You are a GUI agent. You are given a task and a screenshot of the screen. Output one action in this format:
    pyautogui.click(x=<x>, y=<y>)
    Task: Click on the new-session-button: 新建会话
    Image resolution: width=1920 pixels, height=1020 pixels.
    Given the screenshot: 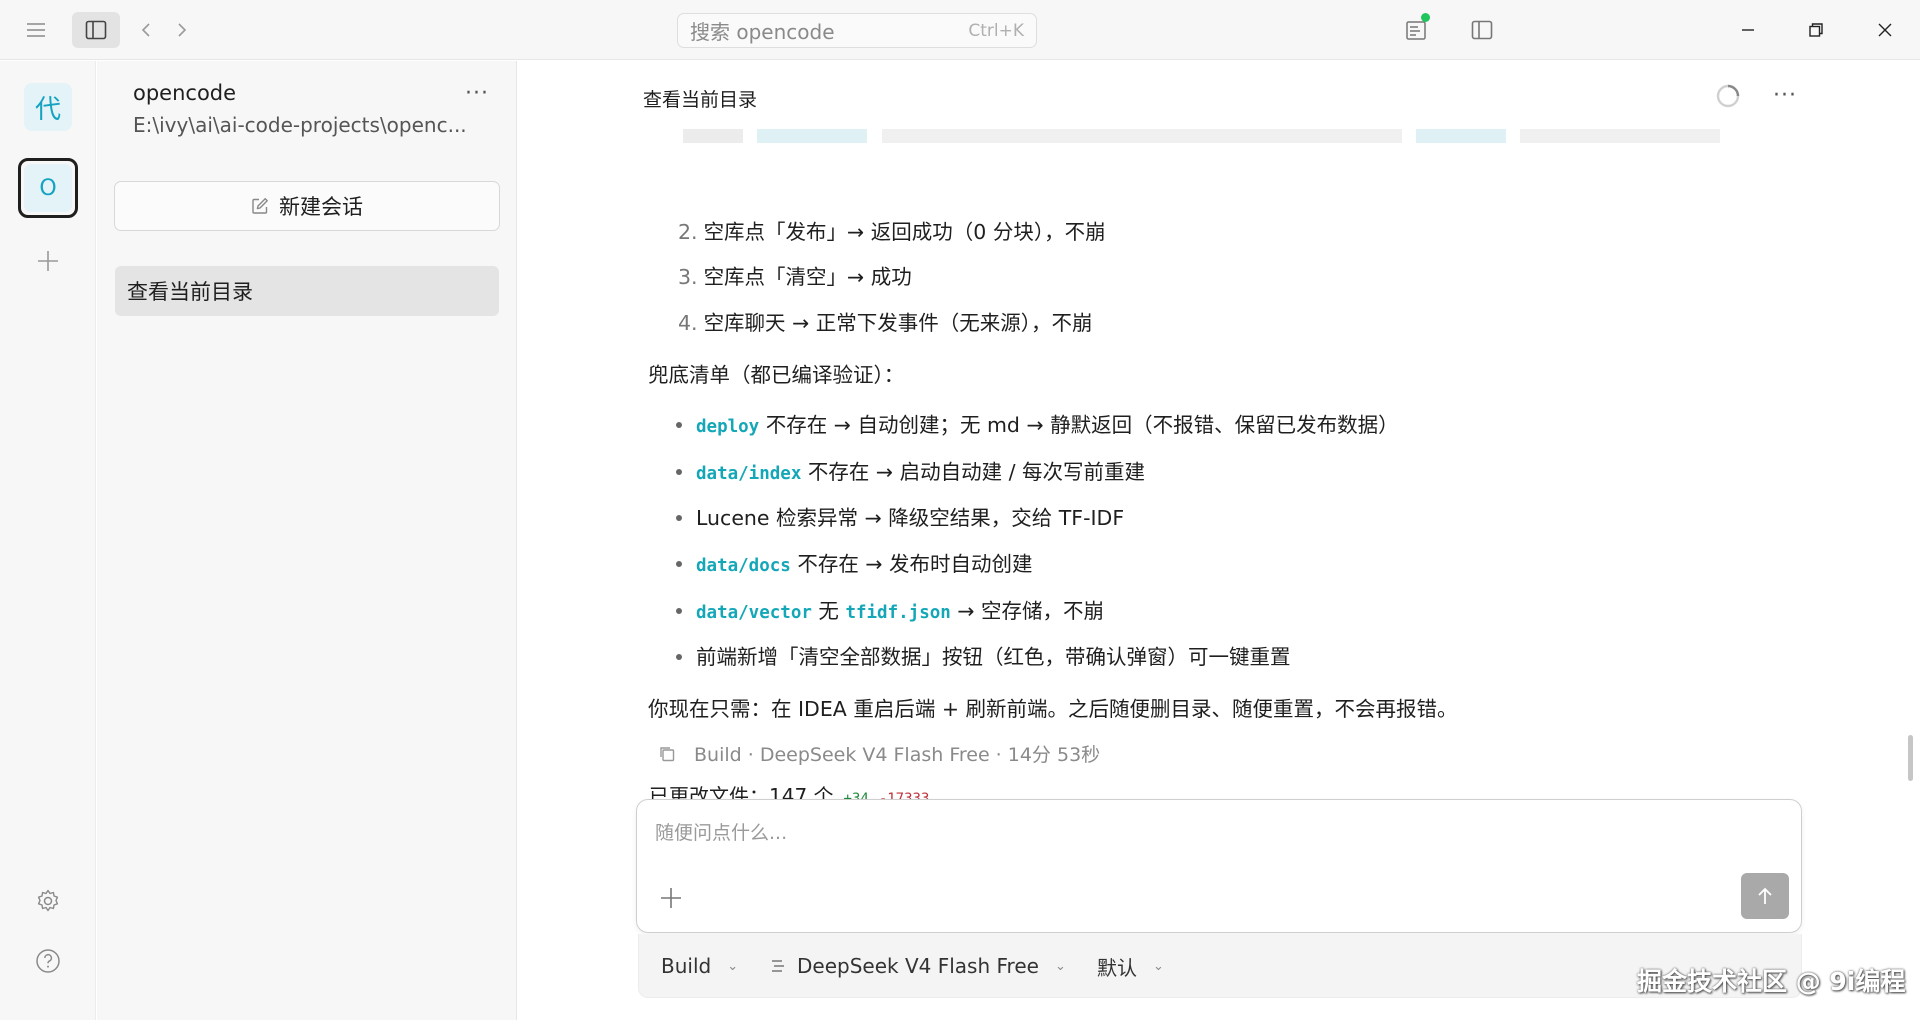 What is the action you would take?
    pyautogui.click(x=307, y=206)
    